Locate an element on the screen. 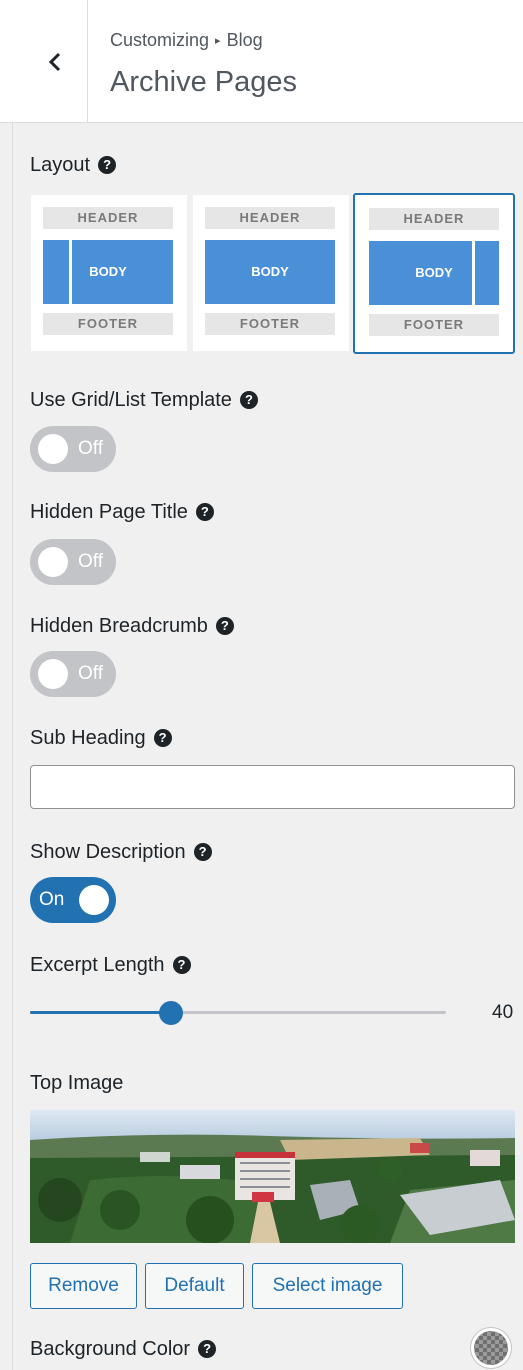 This screenshot has width=523, height=1370. page-title: Archive Pages is located at coordinates (203, 82).